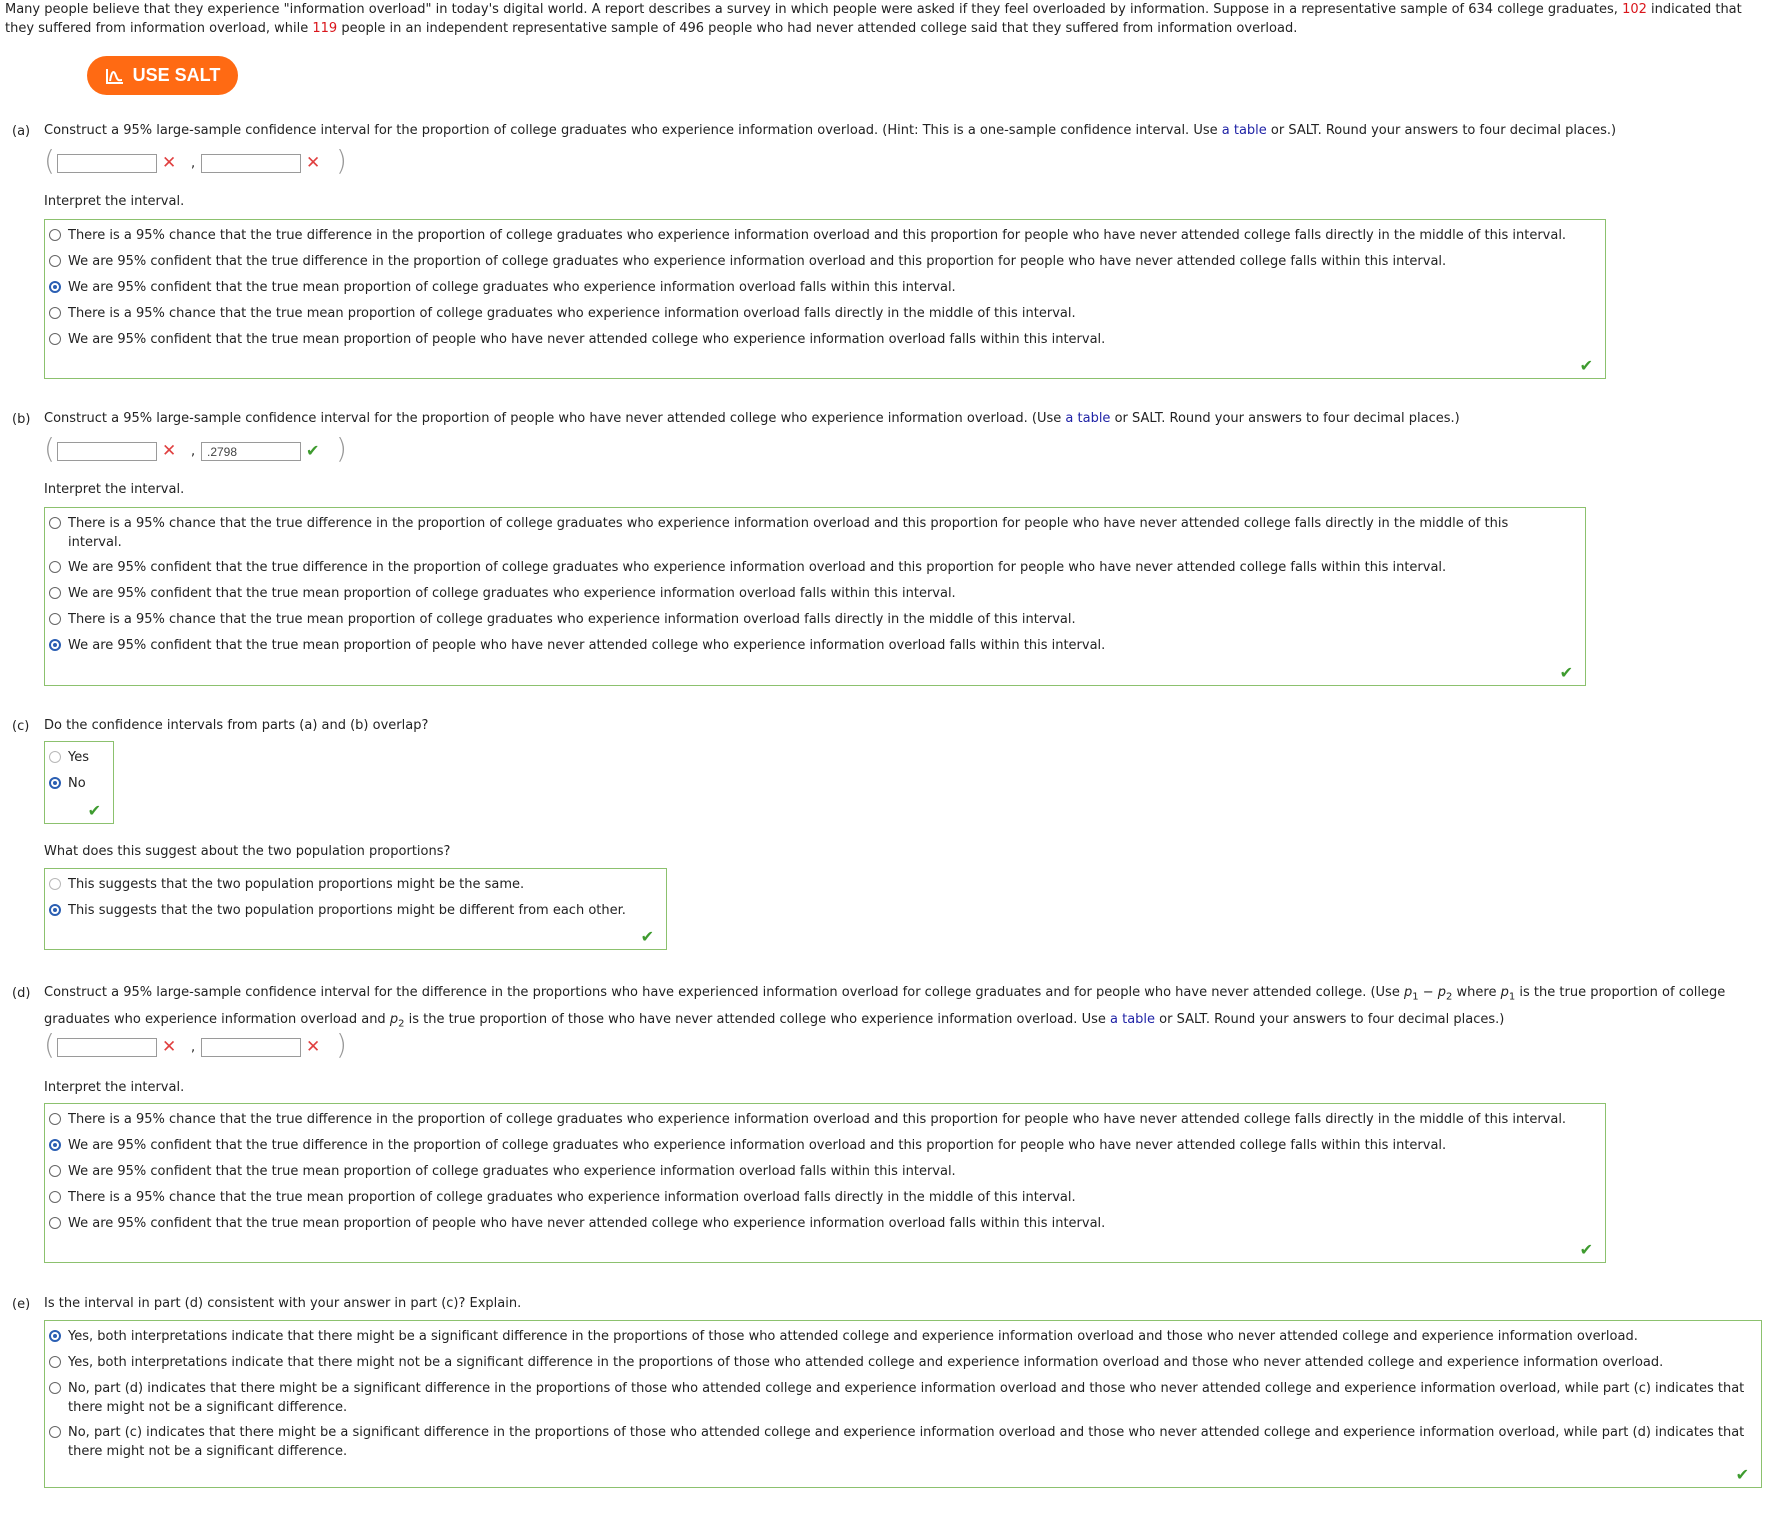 This screenshot has height=1531, width=1768. What do you see at coordinates (67, 783) in the screenshot?
I see `part-c-option-no: No` at bounding box center [67, 783].